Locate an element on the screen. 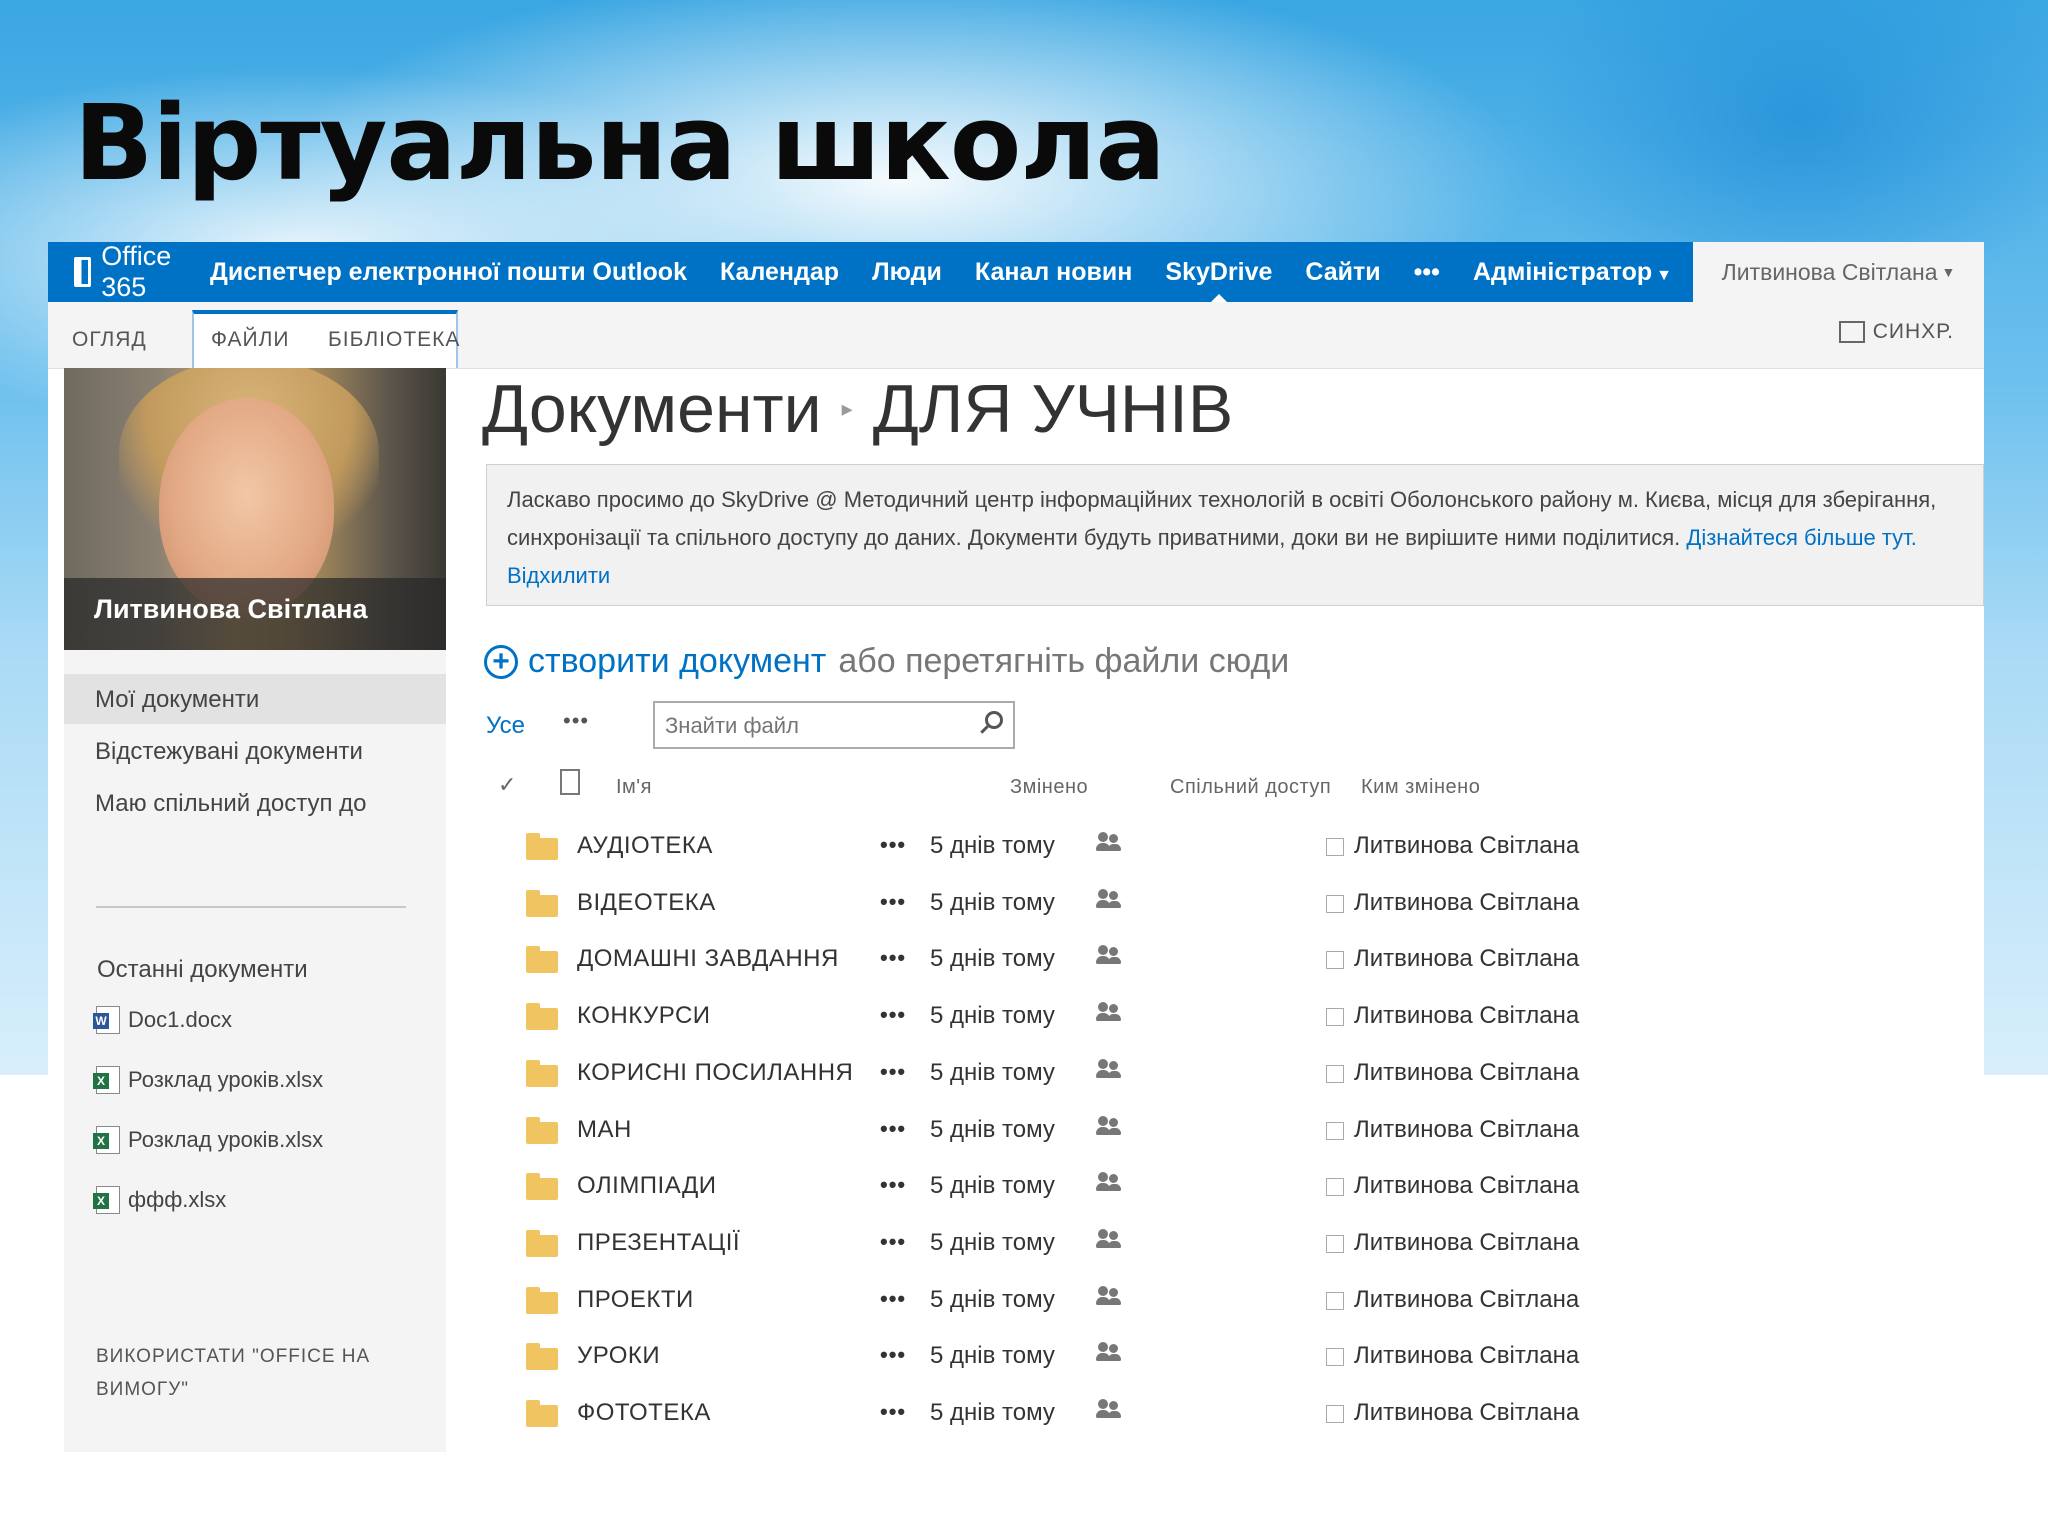  user-menu: Литвинова Світлана ▼ is located at coordinates (1838, 272).